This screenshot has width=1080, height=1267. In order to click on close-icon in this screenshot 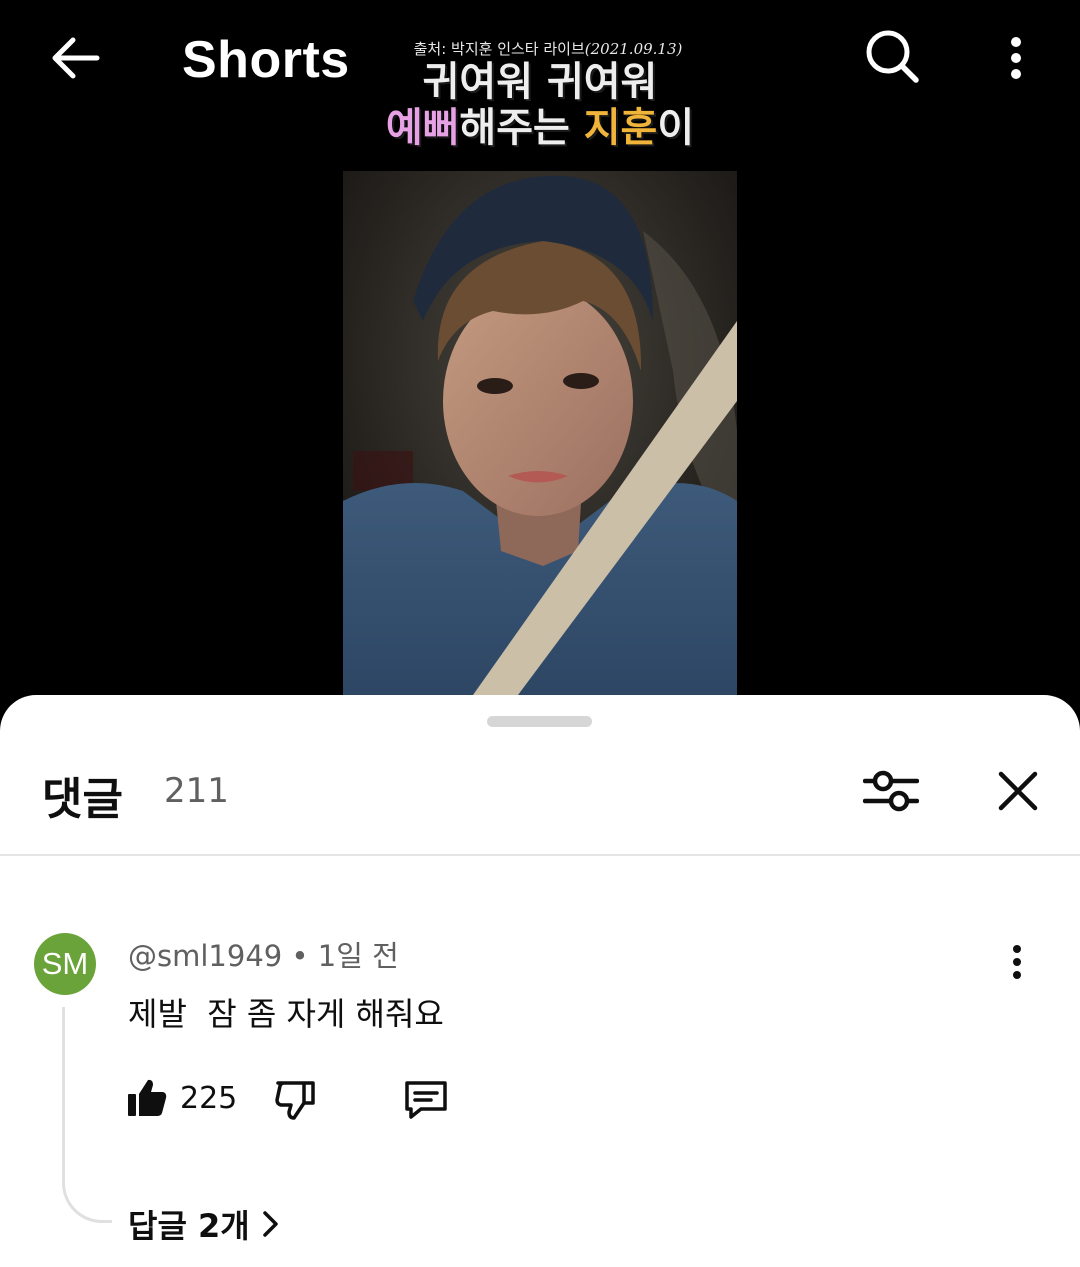, I will do `click(1018, 791)`.